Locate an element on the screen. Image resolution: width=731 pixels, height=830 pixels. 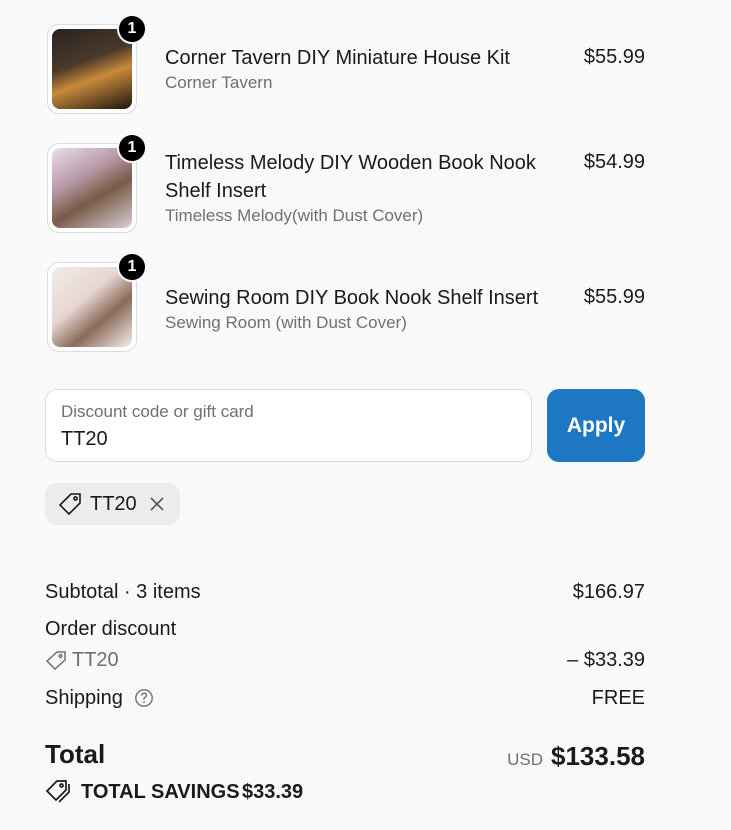
item-price: $54.99 is located at coordinates (614, 162).